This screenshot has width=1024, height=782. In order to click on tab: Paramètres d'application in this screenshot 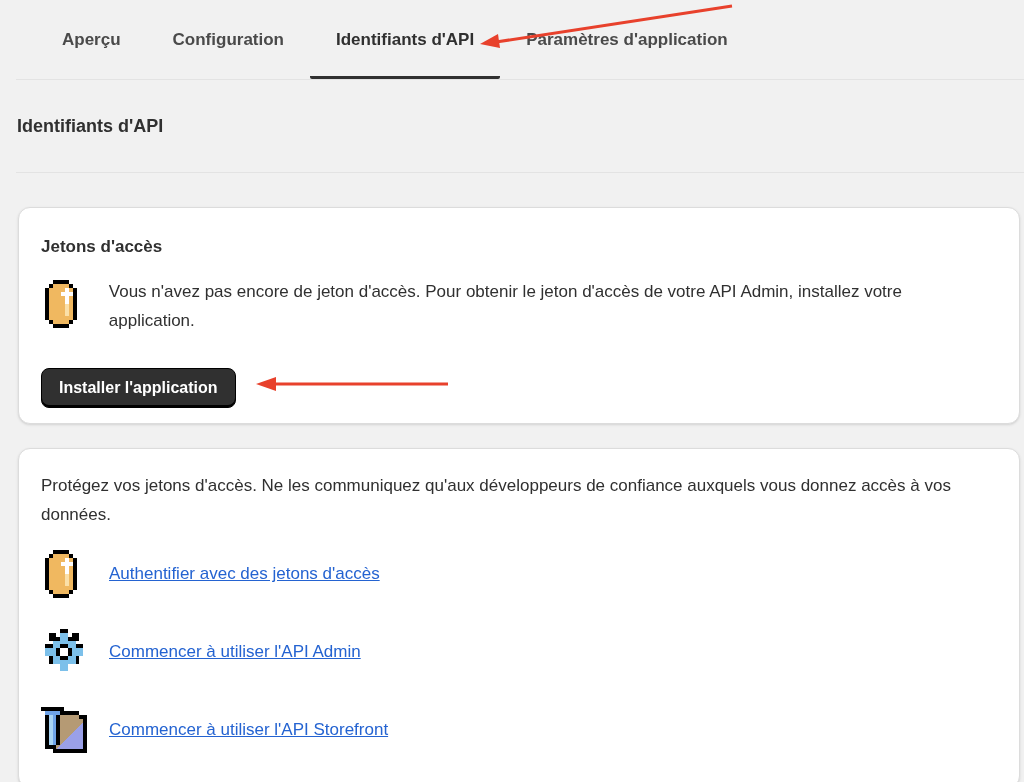, I will do `click(627, 39)`.